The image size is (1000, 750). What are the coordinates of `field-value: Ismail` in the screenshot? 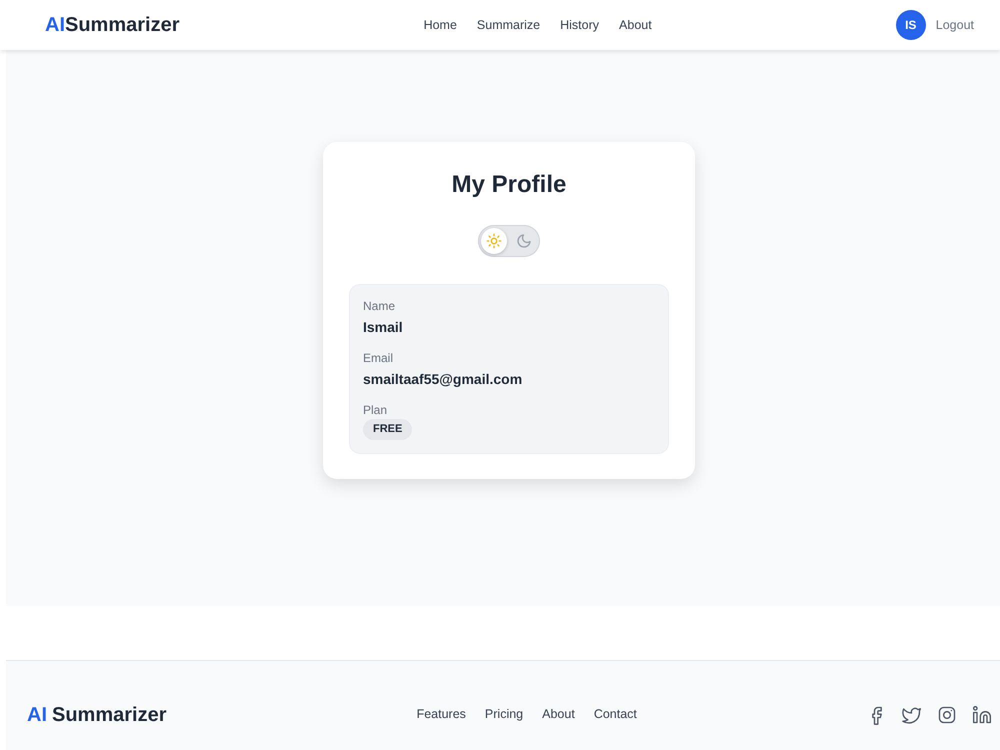 It's located at (383, 327).